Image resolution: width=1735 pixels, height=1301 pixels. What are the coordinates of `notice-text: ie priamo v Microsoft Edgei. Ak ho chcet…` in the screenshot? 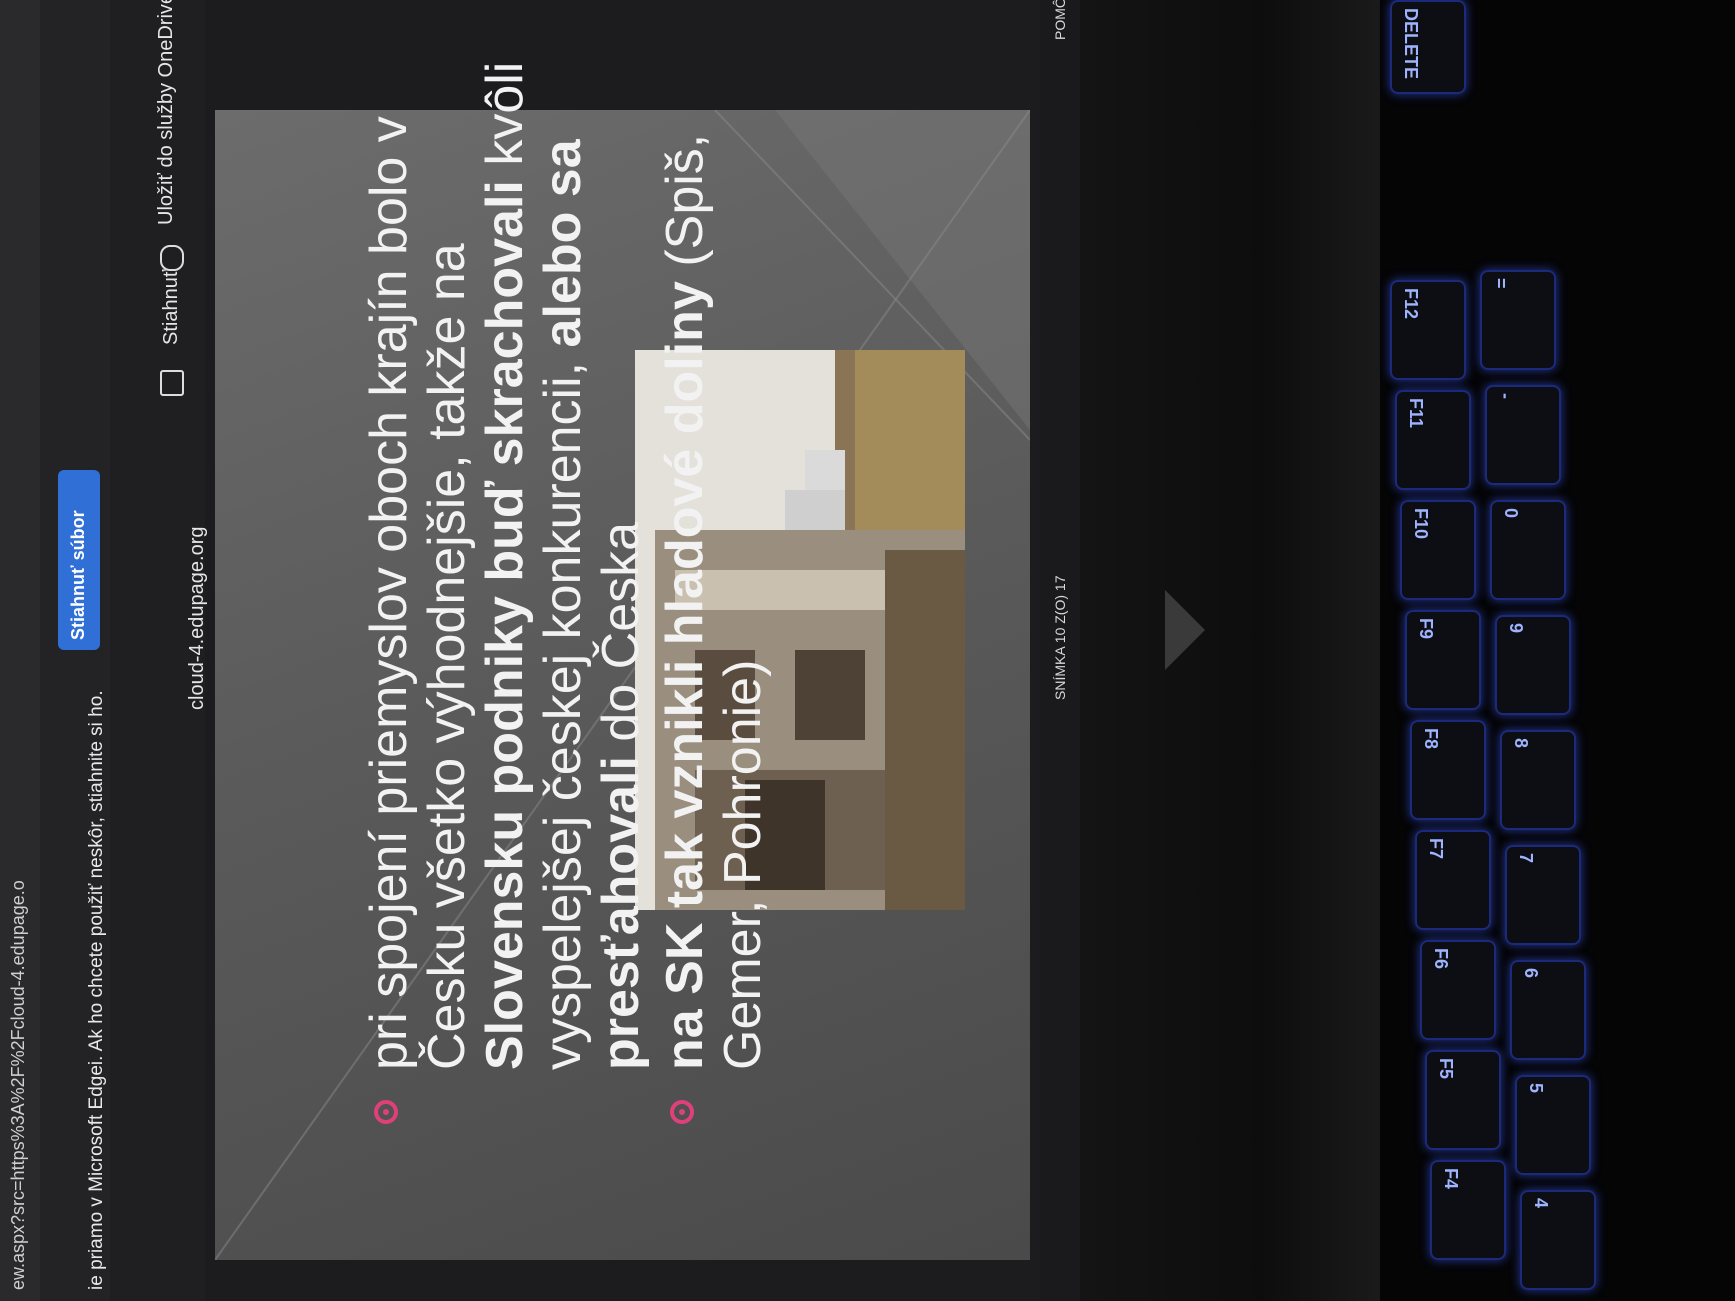 It's located at (96, 990).